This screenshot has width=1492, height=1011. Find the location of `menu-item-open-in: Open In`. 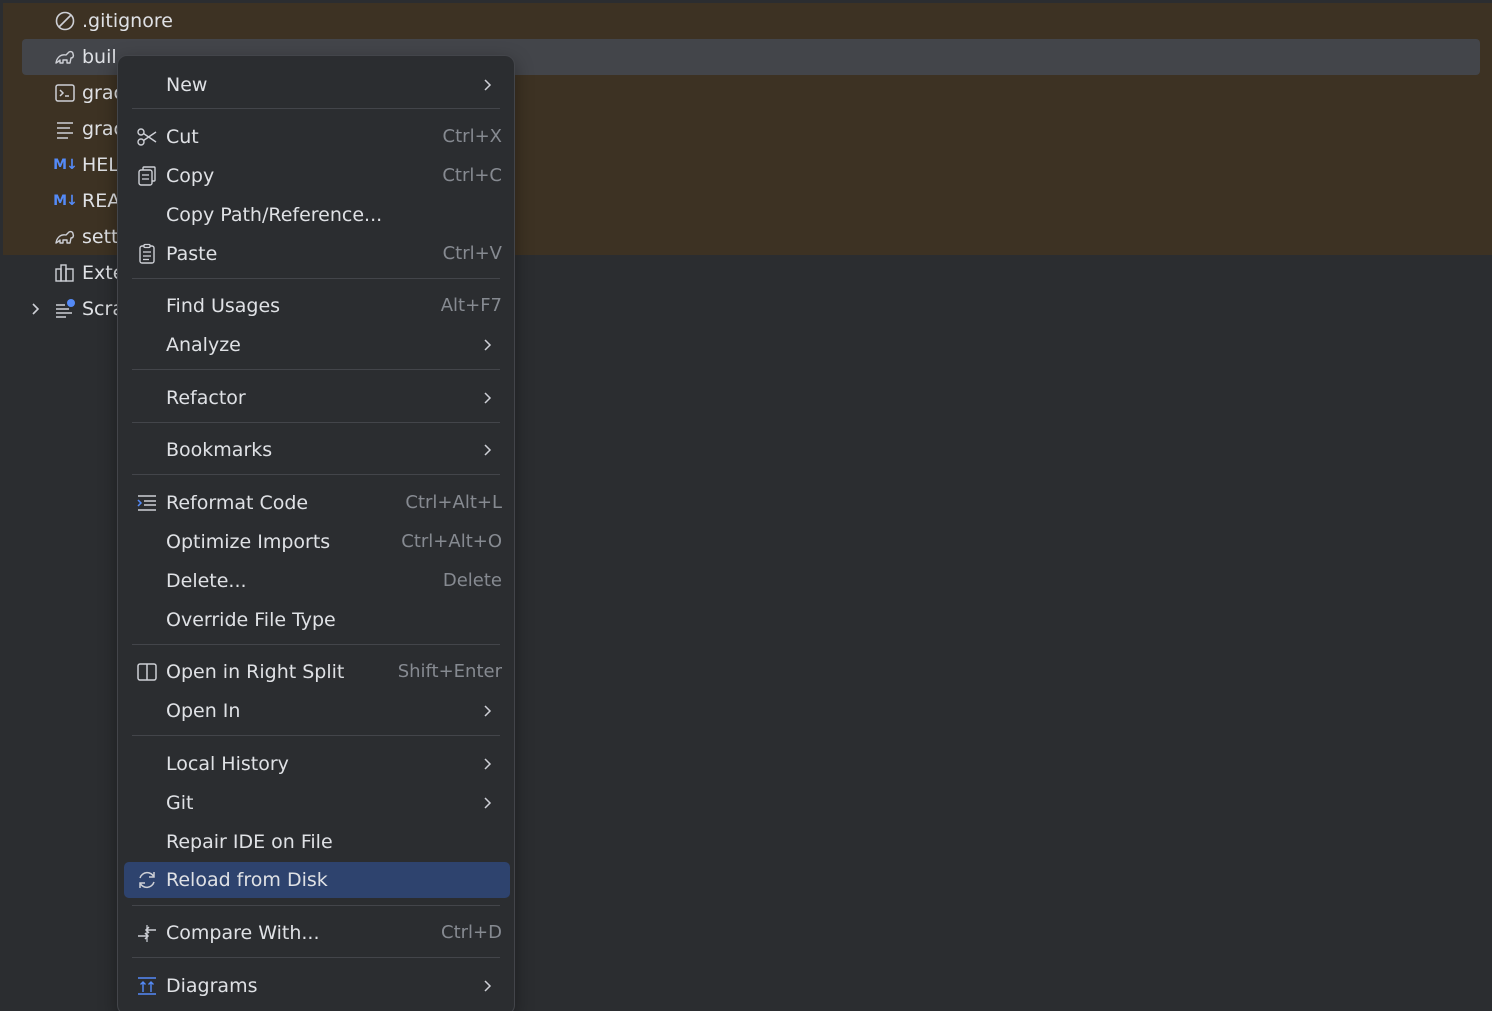

menu-item-open-in: Open In is located at coordinates (317, 711).